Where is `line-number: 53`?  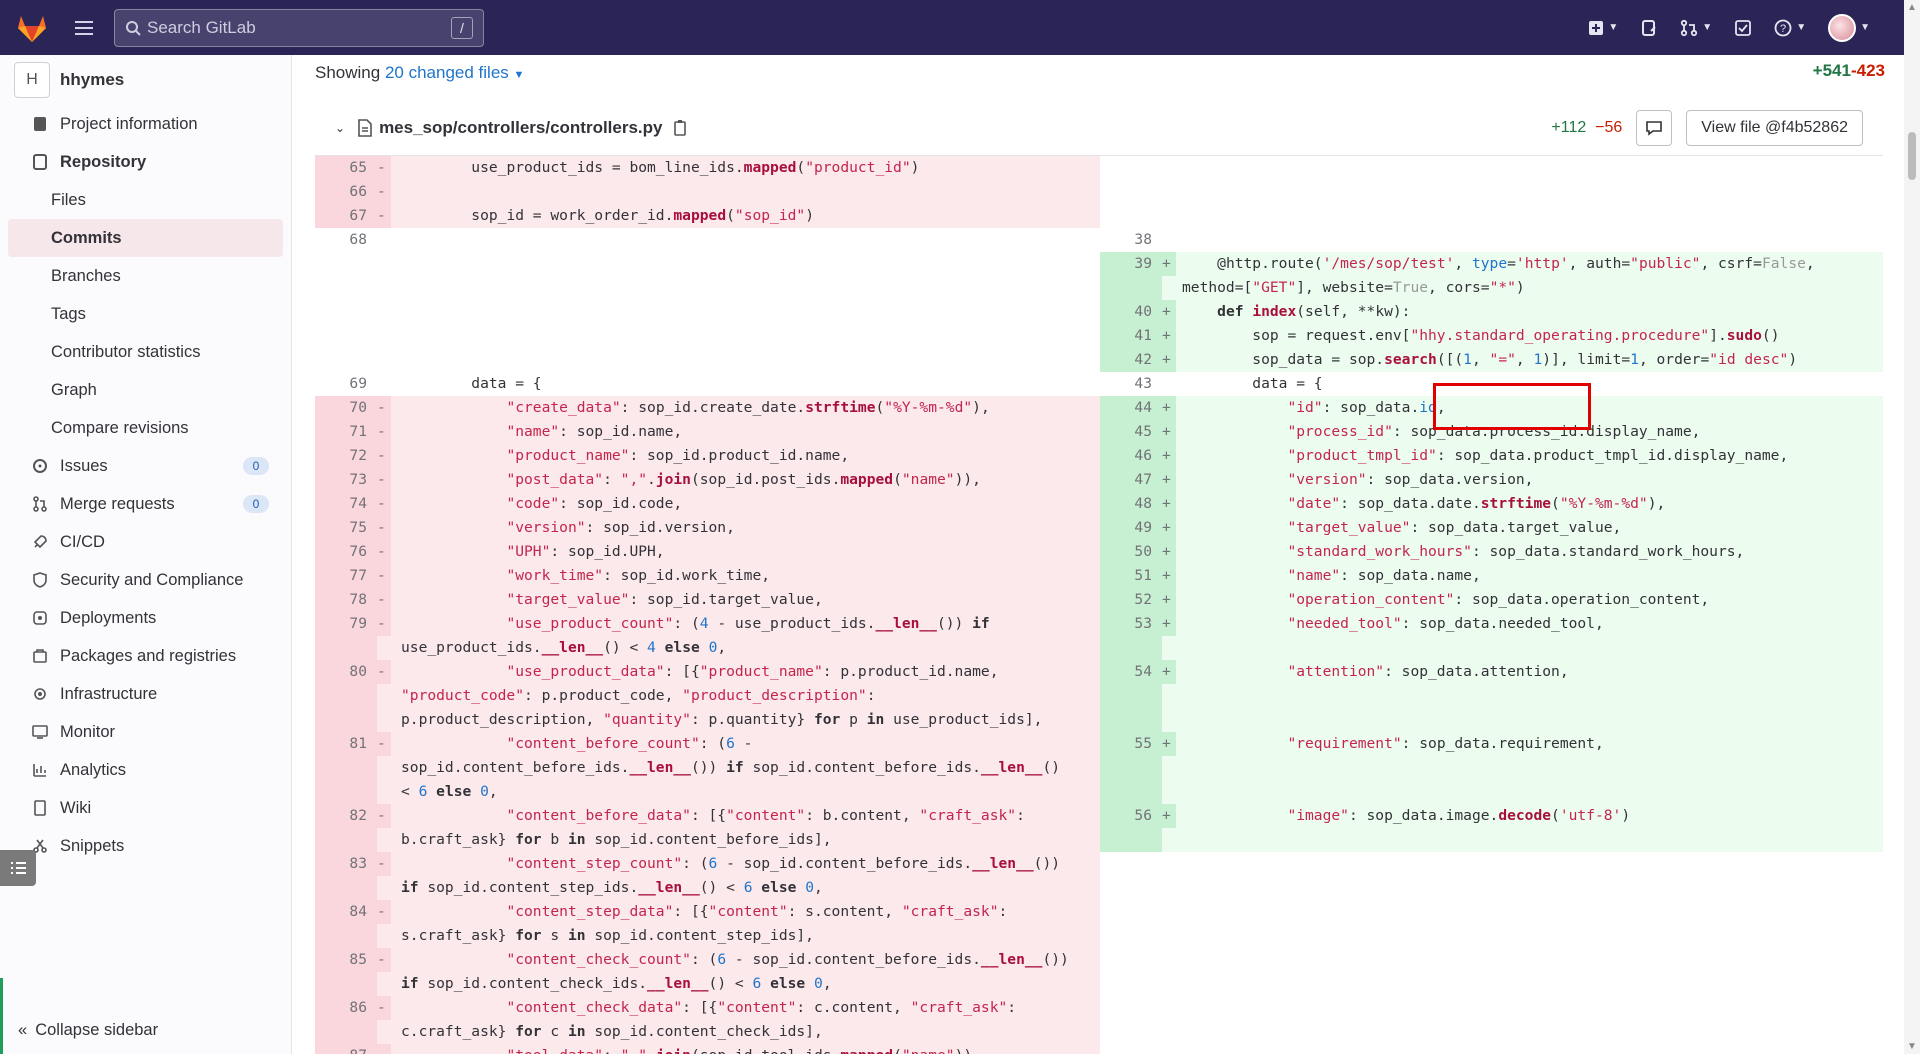
line-number: 53 is located at coordinates (1131, 636).